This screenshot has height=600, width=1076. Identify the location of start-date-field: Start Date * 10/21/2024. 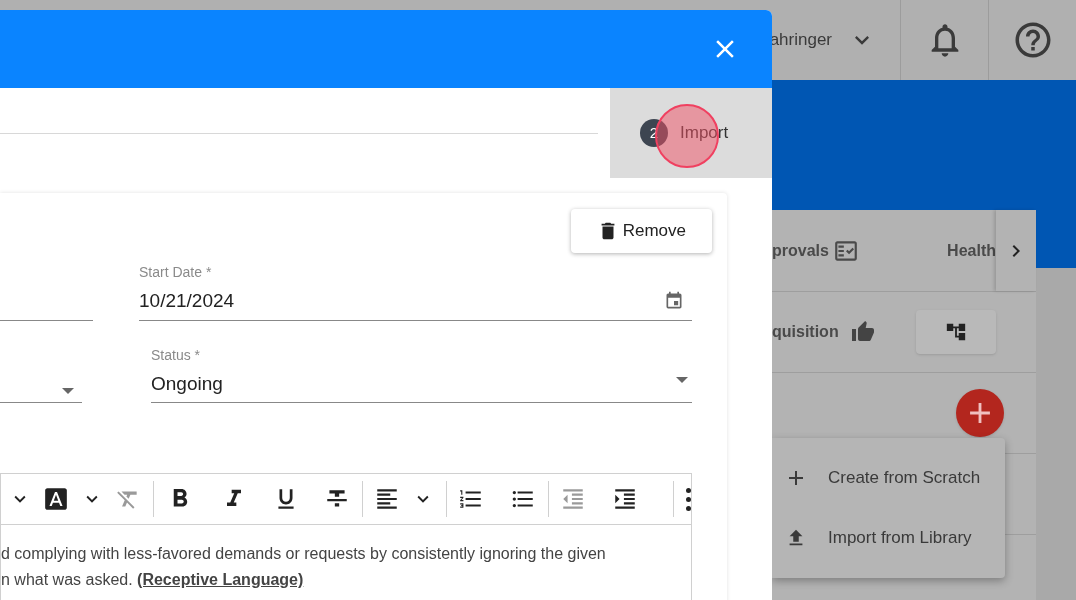
(415, 291).